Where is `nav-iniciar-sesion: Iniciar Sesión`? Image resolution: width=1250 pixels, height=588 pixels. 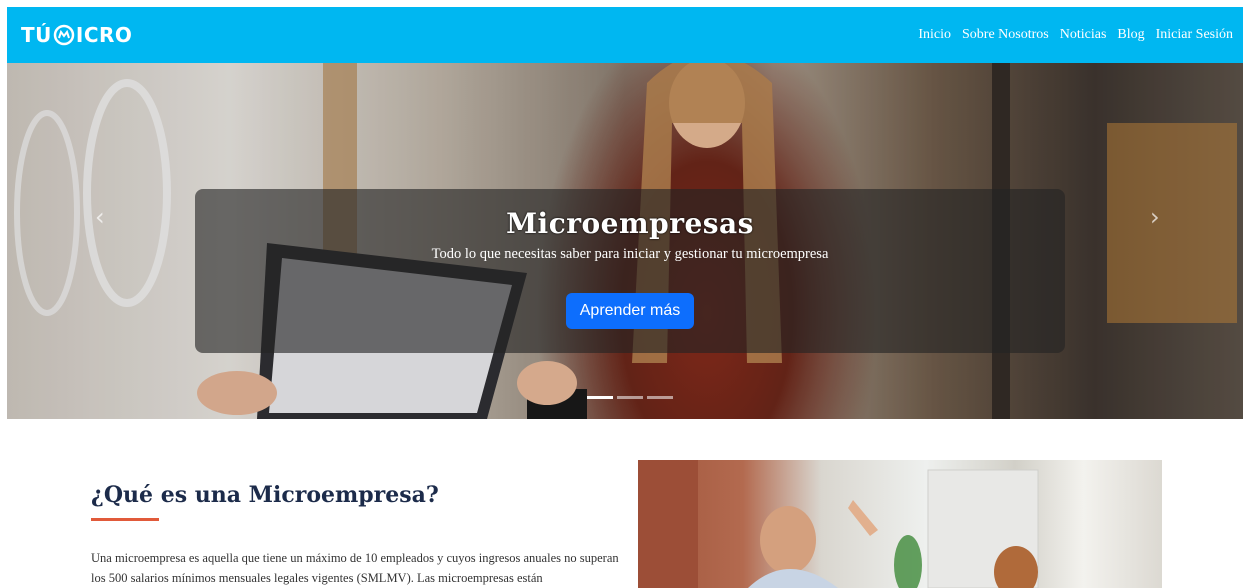 nav-iniciar-sesion: Iniciar Sesión is located at coordinates (1194, 35).